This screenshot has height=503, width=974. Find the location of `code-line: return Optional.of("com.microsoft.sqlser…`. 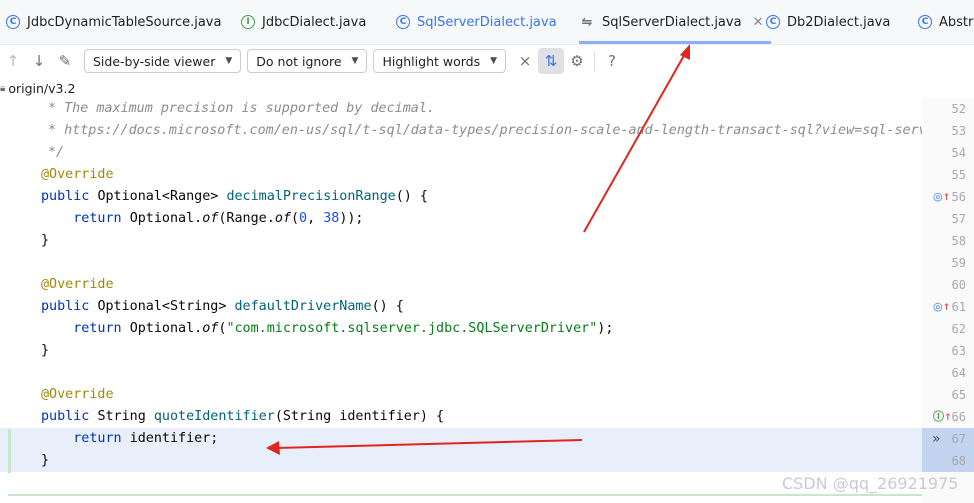

code-line: return Optional.of("com.microsoft.sqlser… is located at coordinates (343, 328).